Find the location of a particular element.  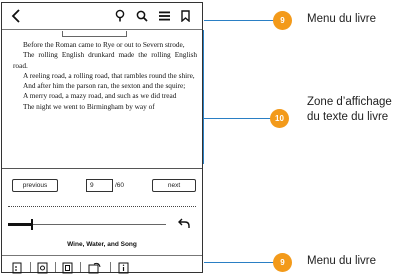

bookmark-icon is located at coordinates (185, 16).